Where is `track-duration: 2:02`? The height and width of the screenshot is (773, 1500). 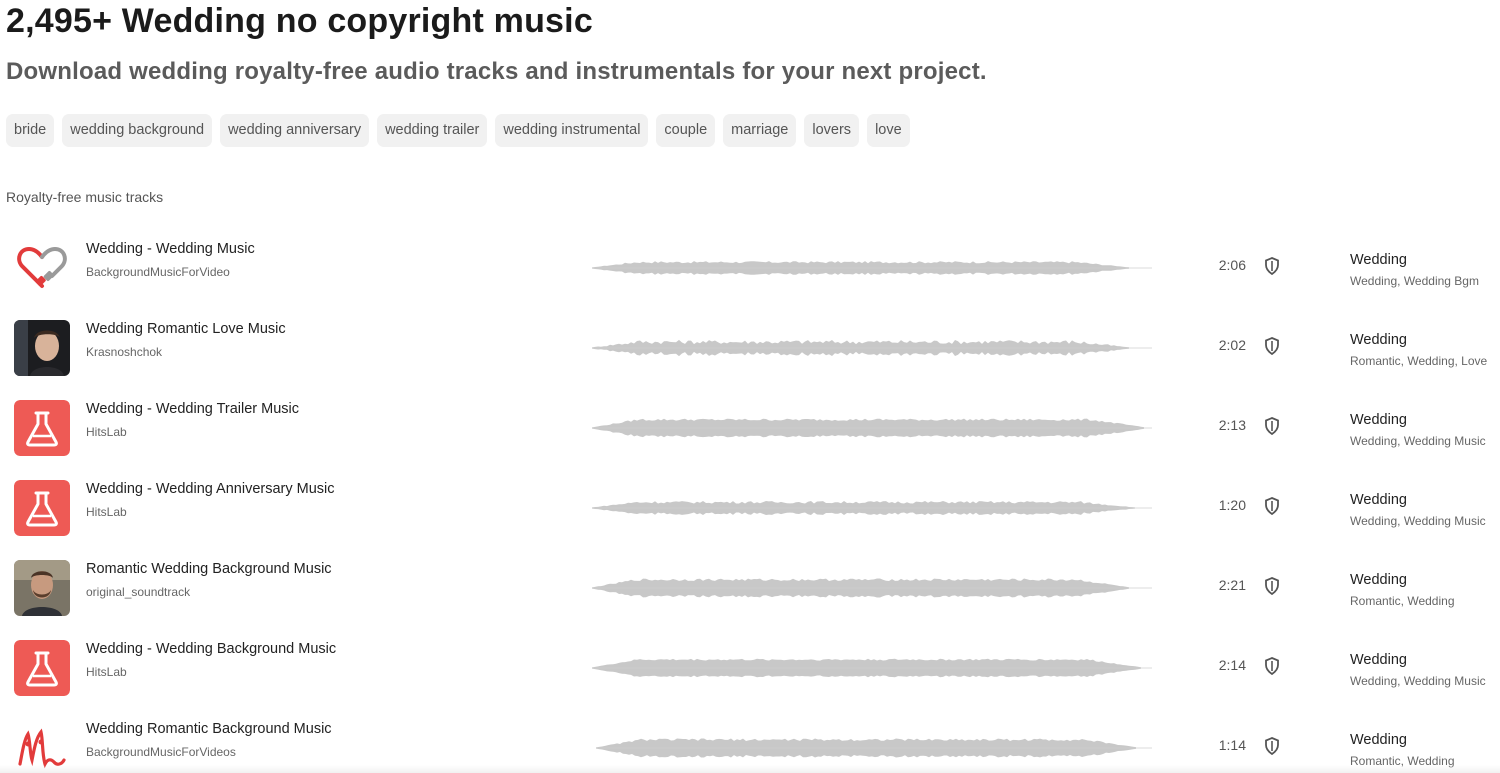
track-duration: 2:02 is located at coordinates (1232, 345).